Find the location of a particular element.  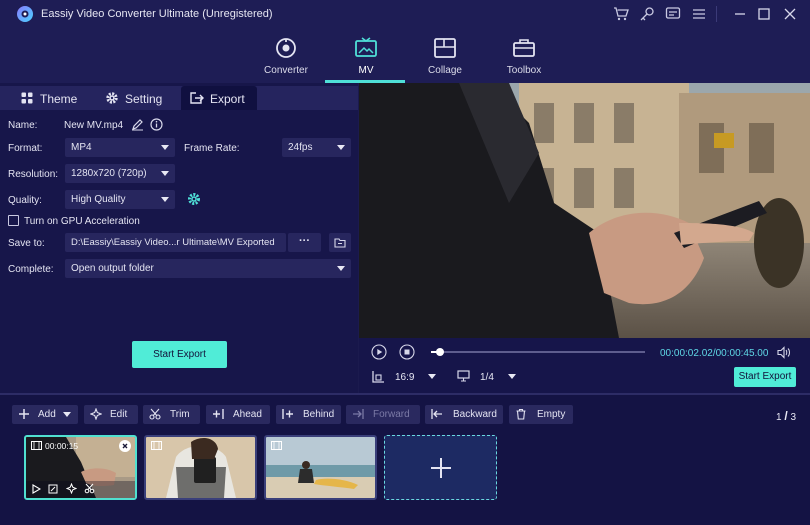

add-label: Add is located at coordinates (47, 414).